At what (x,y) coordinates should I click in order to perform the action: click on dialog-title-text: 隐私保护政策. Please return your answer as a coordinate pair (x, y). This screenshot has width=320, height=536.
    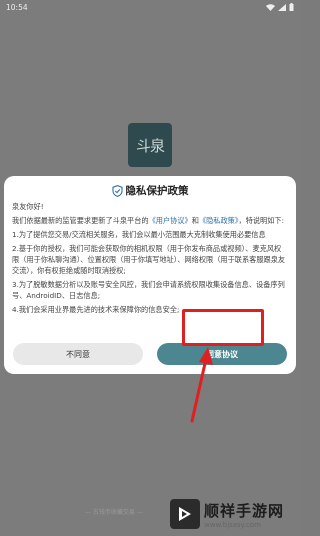
    Looking at the image, I should click on (157, 191).